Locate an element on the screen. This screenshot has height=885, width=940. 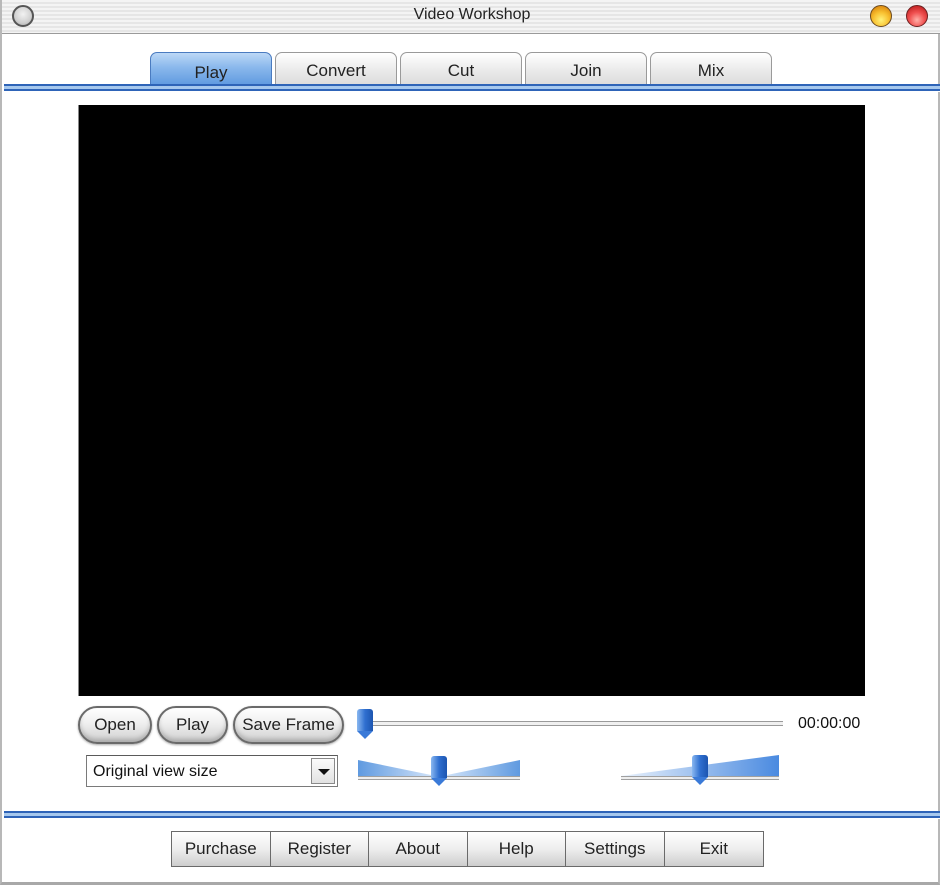
open-button: Open is located at coordinates (115, 725).